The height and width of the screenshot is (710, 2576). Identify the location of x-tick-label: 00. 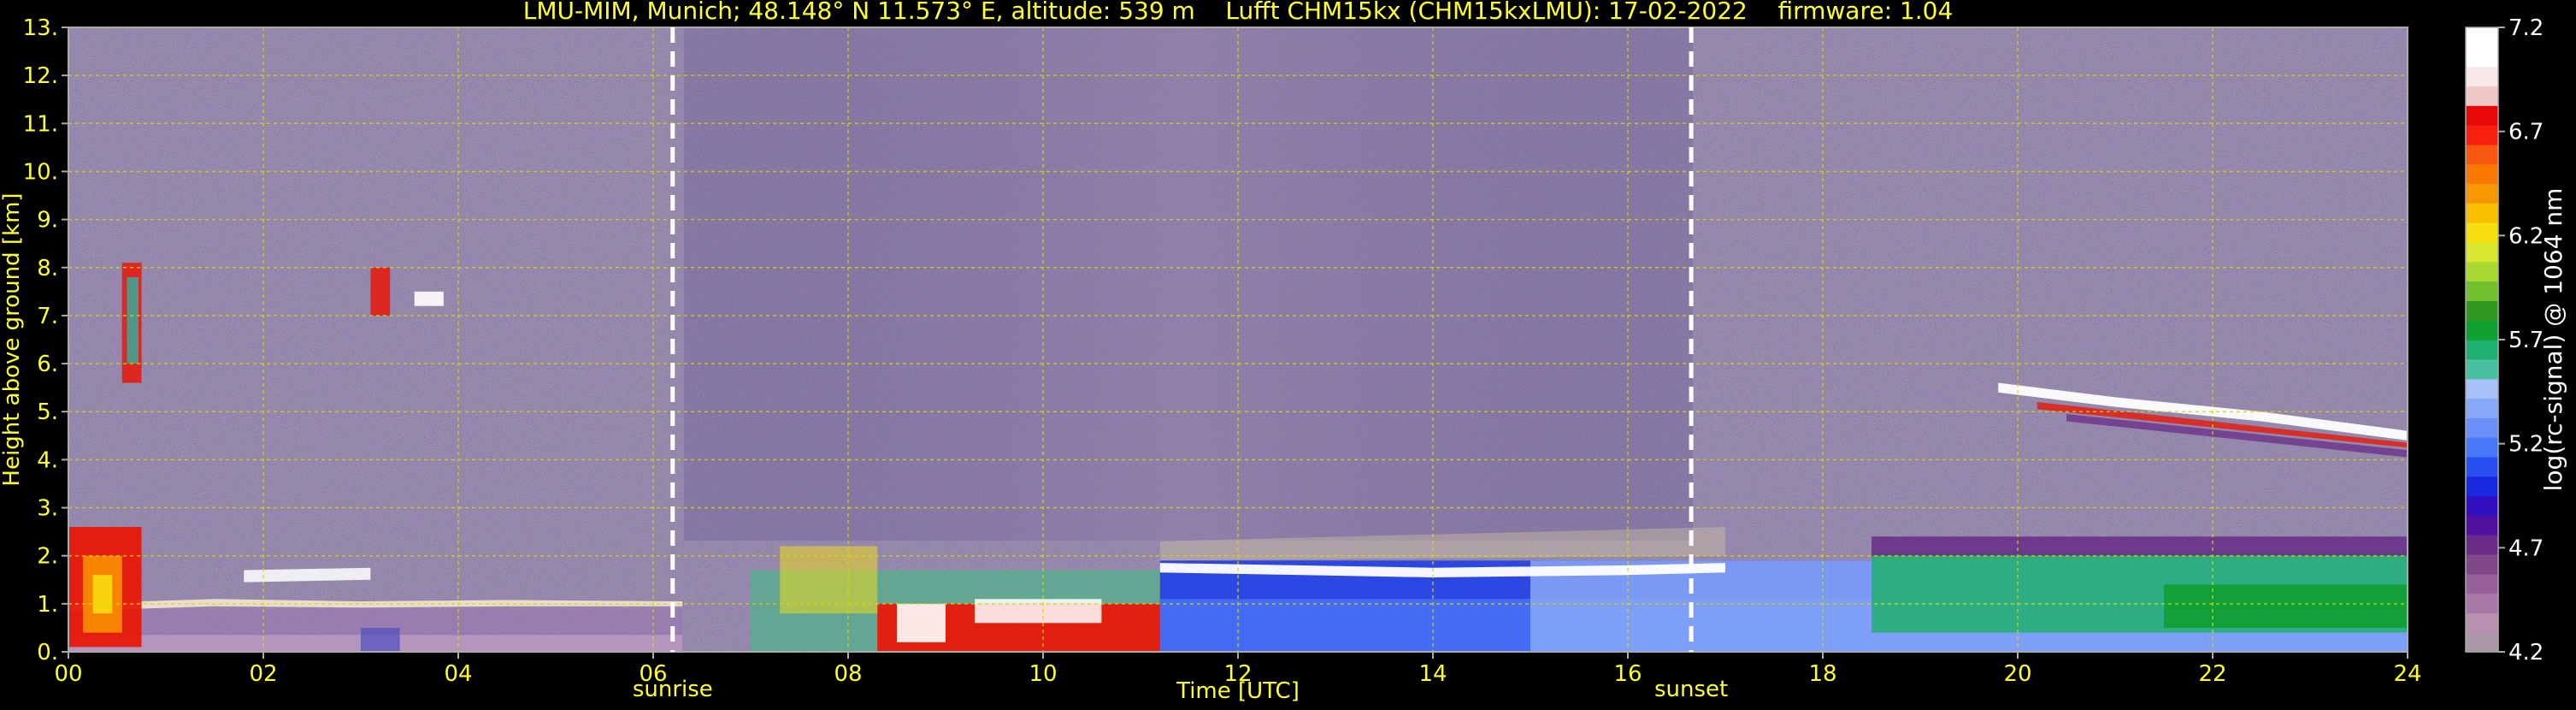
(68, 674).